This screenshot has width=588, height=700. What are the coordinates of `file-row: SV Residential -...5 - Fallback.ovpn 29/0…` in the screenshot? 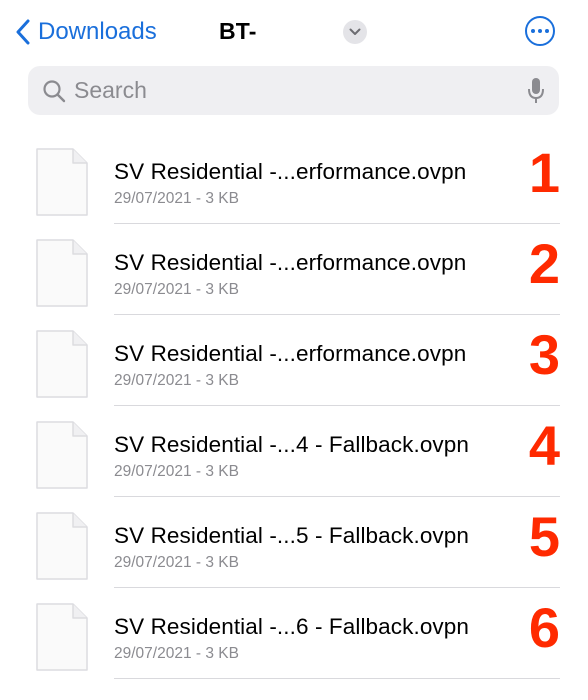 It's located at (294, 542).